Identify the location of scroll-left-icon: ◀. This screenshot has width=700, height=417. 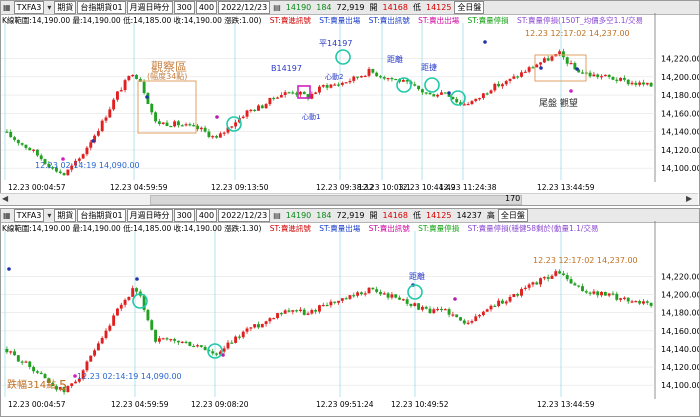
(5, 198).